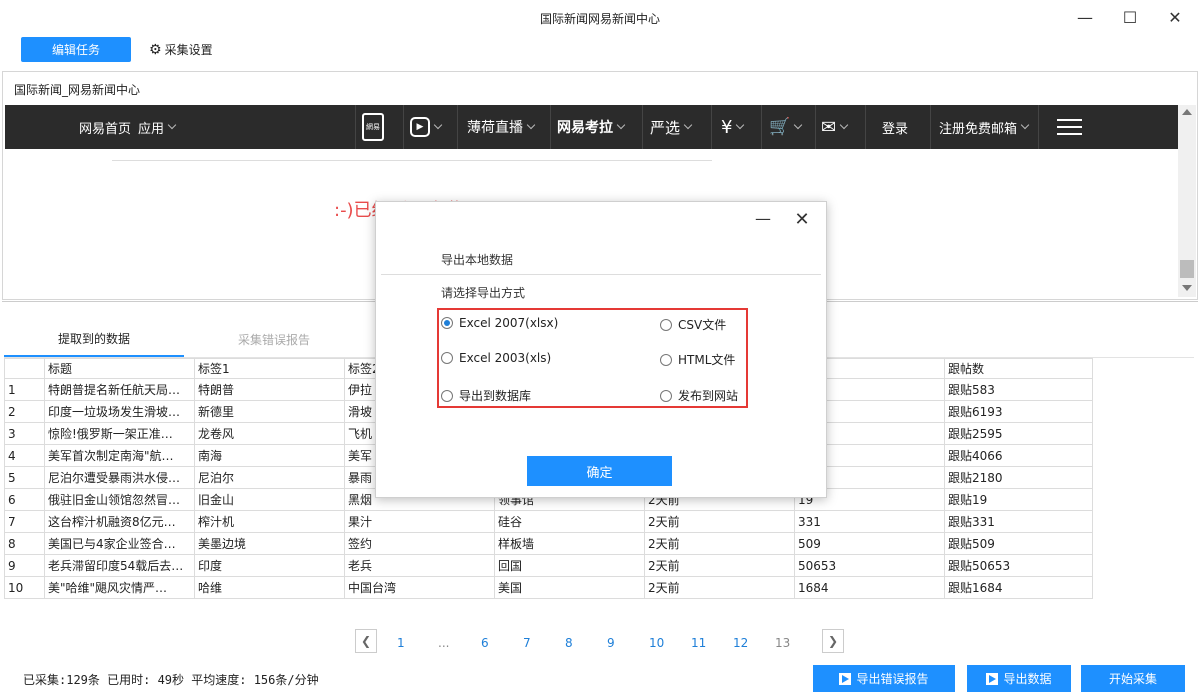 This screenshot has height=700, width=1200. I want to click on window-title: 国际新闻网易新闻中心, so click(599, 19).